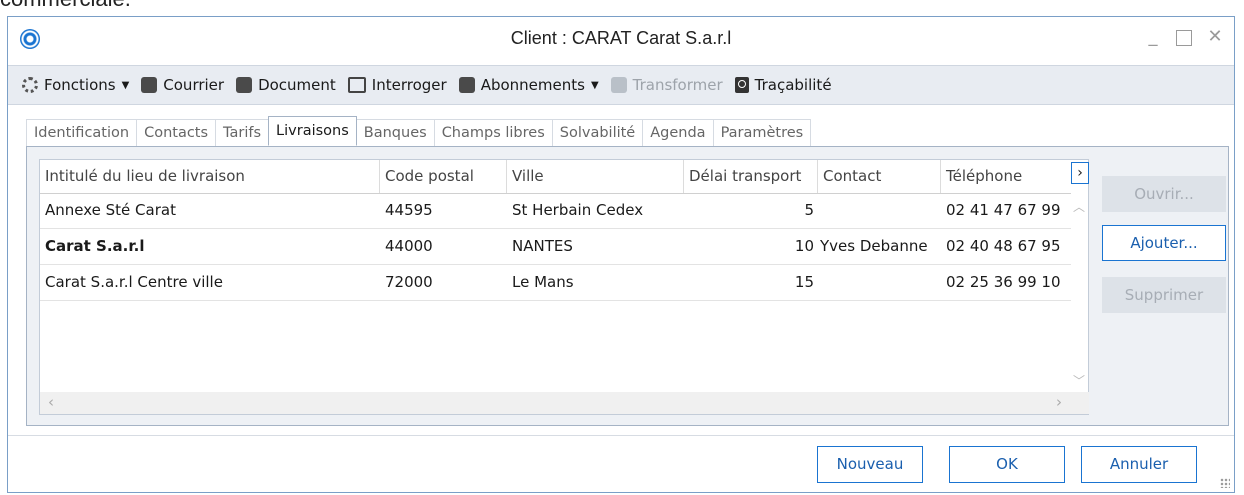 Image resolution: width=1244 pixels, height=495 pixels. What do you see at coordinates (1003, 246) in the screenshot?
I see `cell-telephone: 02 40 48 67 95` at bounding box center [1003, 246].